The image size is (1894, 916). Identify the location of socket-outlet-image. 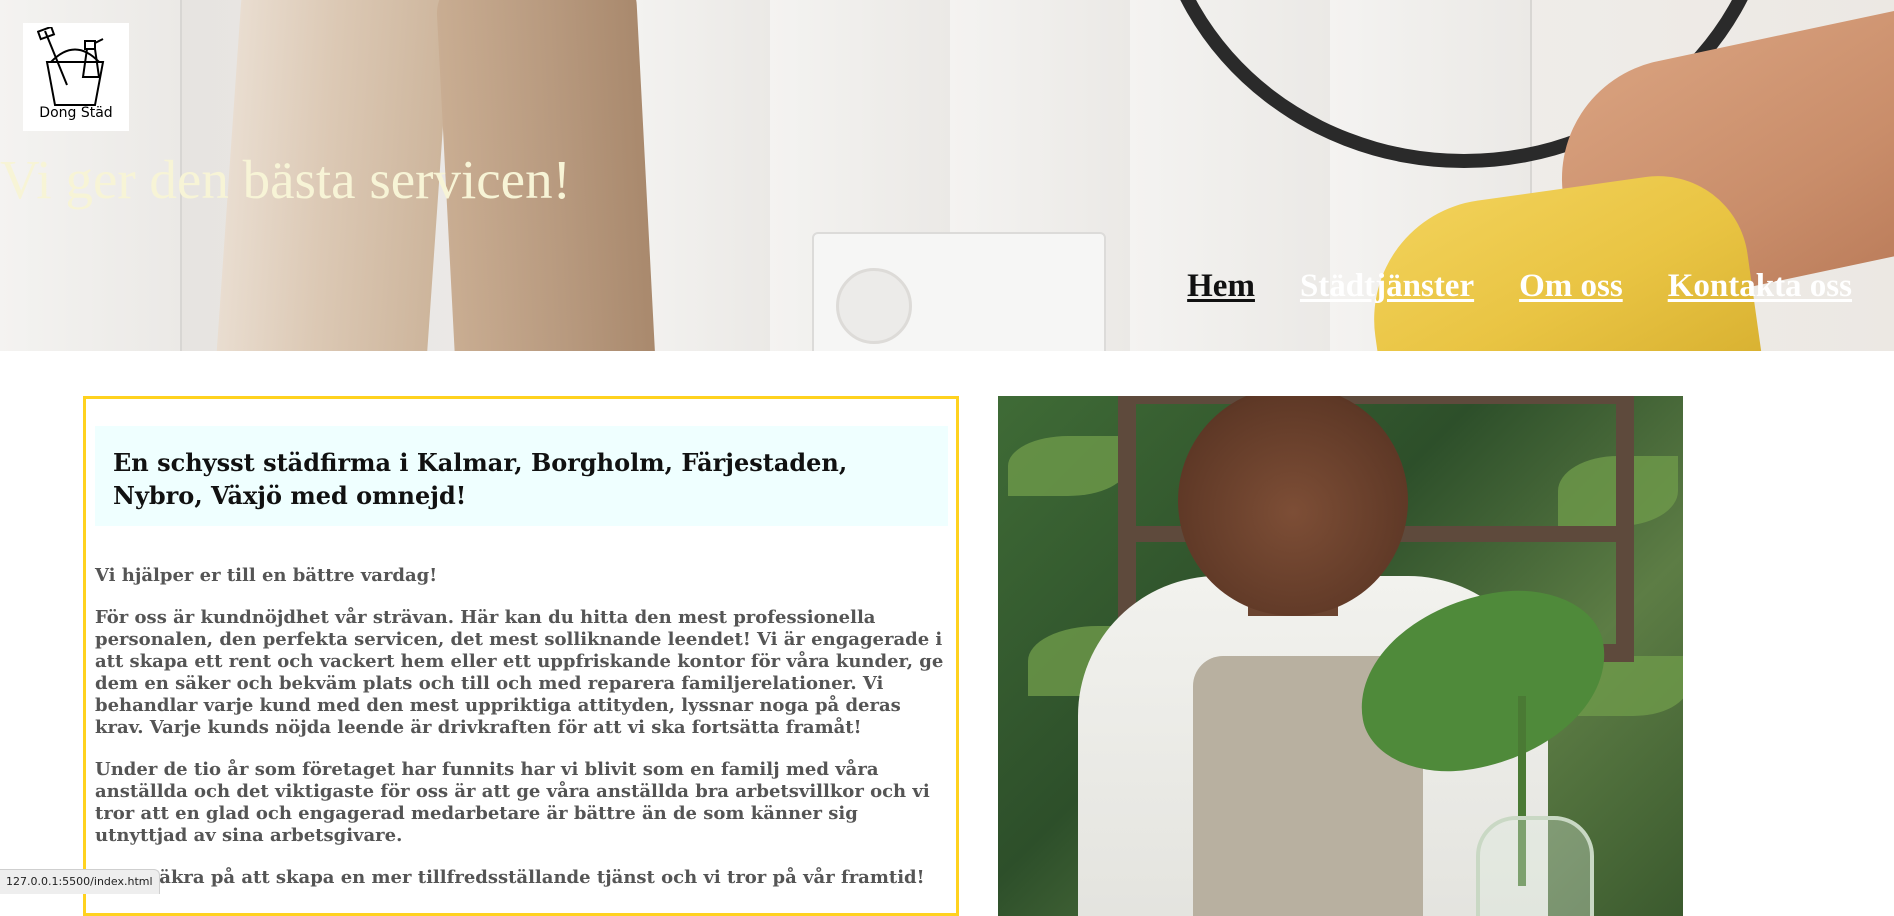
(874, 306).